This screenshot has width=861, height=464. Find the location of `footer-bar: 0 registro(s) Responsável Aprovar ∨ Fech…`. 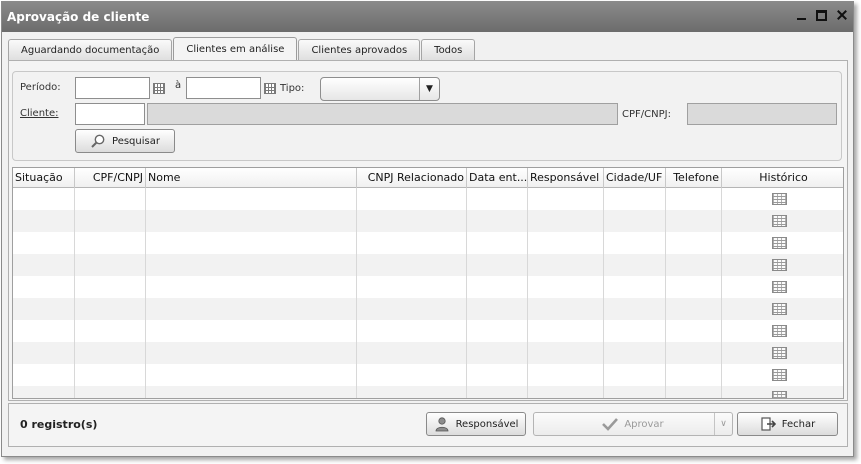

footer-bar: 0 registro(s) Responsável Aprovar ∨ Fech… is located at coordinates (428, 425).